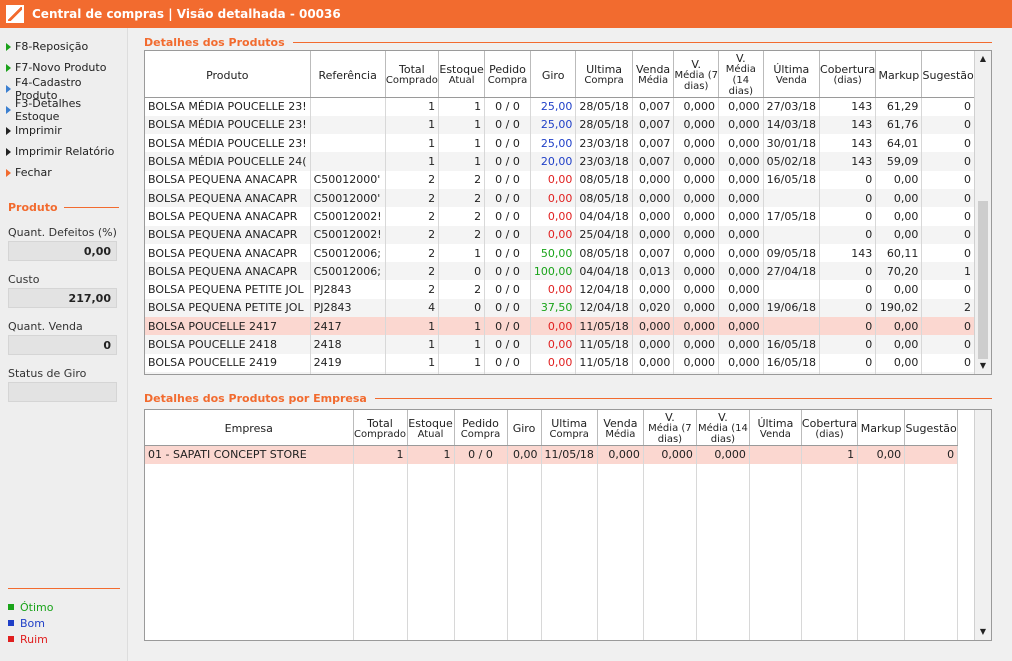  What do you see at coordinates (8, 172) in the screenshot?
I see `arrow-right-icon` at bounding box center [8, 172].